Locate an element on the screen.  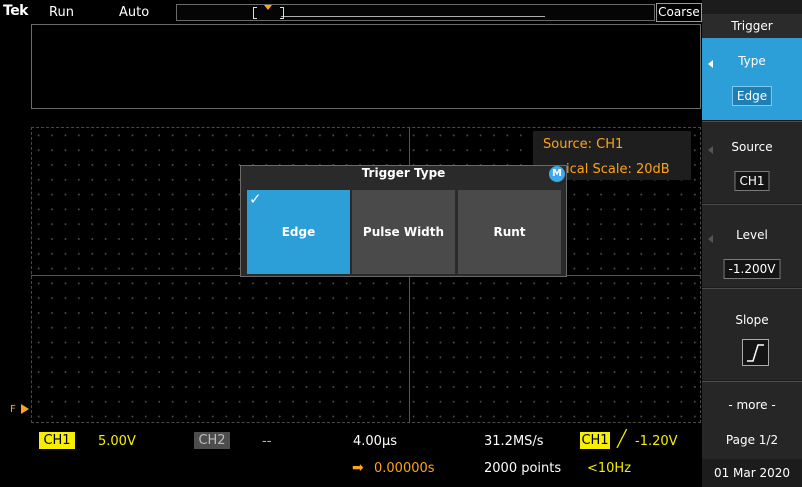
trigger-source-badge: CH1 is located at coordinates (595, 440).